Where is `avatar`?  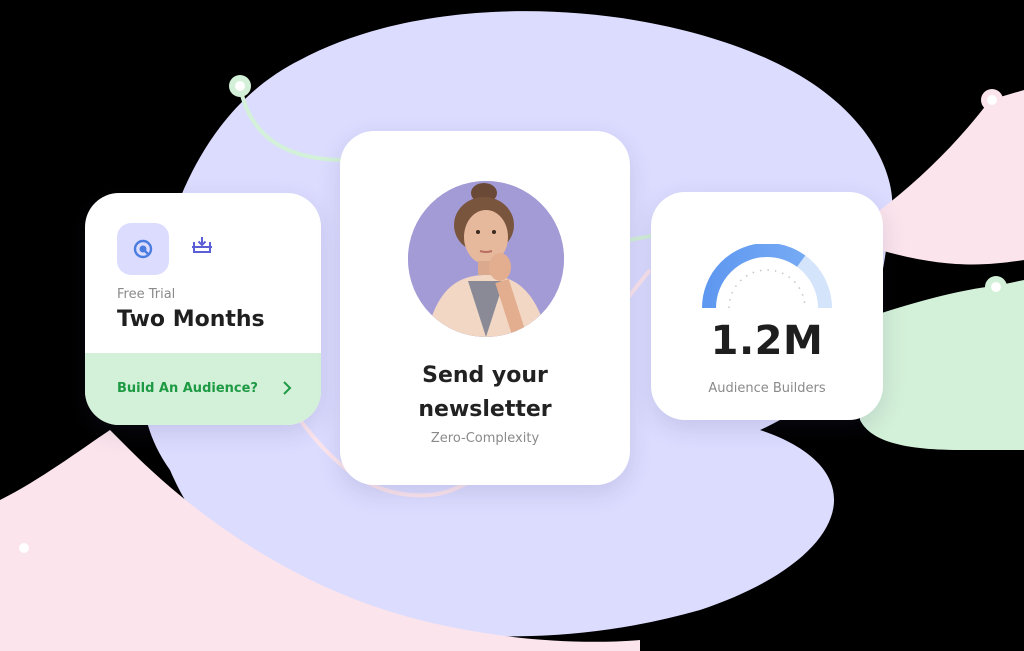 avatar is located at coordinates (486, 259).